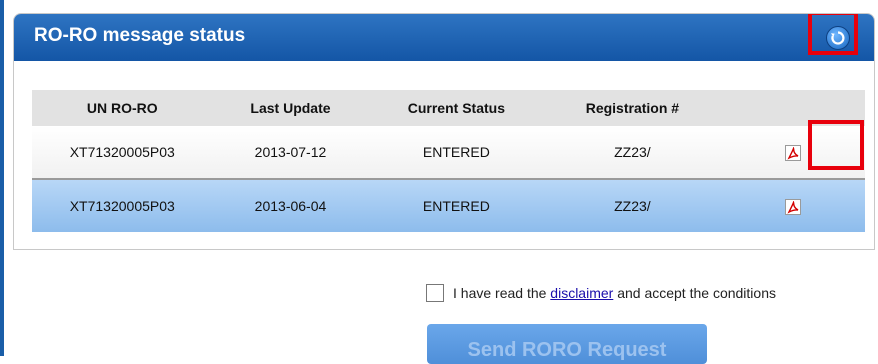  I want to click on panel-title: RO-RO message status, so click(140, 35).